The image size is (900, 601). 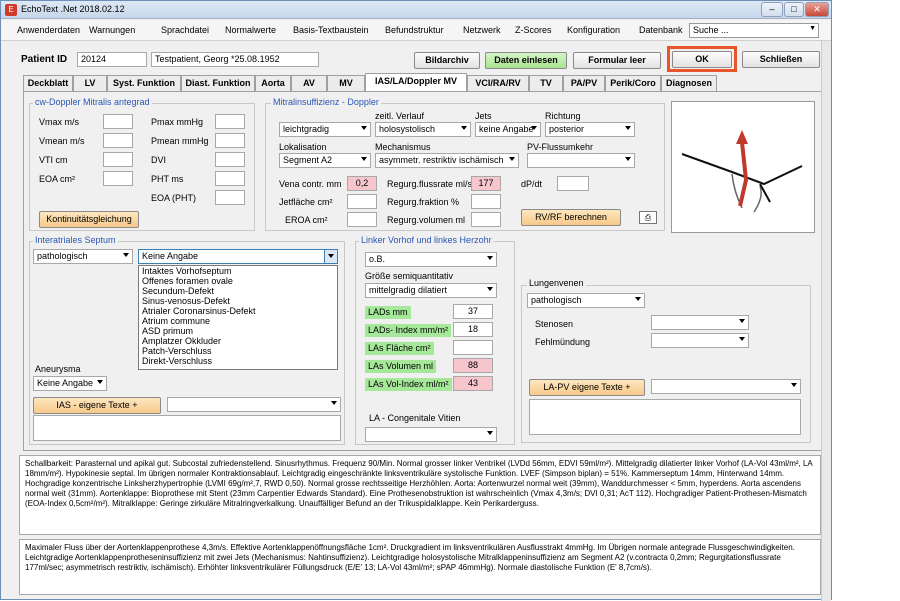 What do you see at coordinates (781, 59) in the screenshot?
I see `schliessen-button: Schließen` at bounding box center [781, 59].